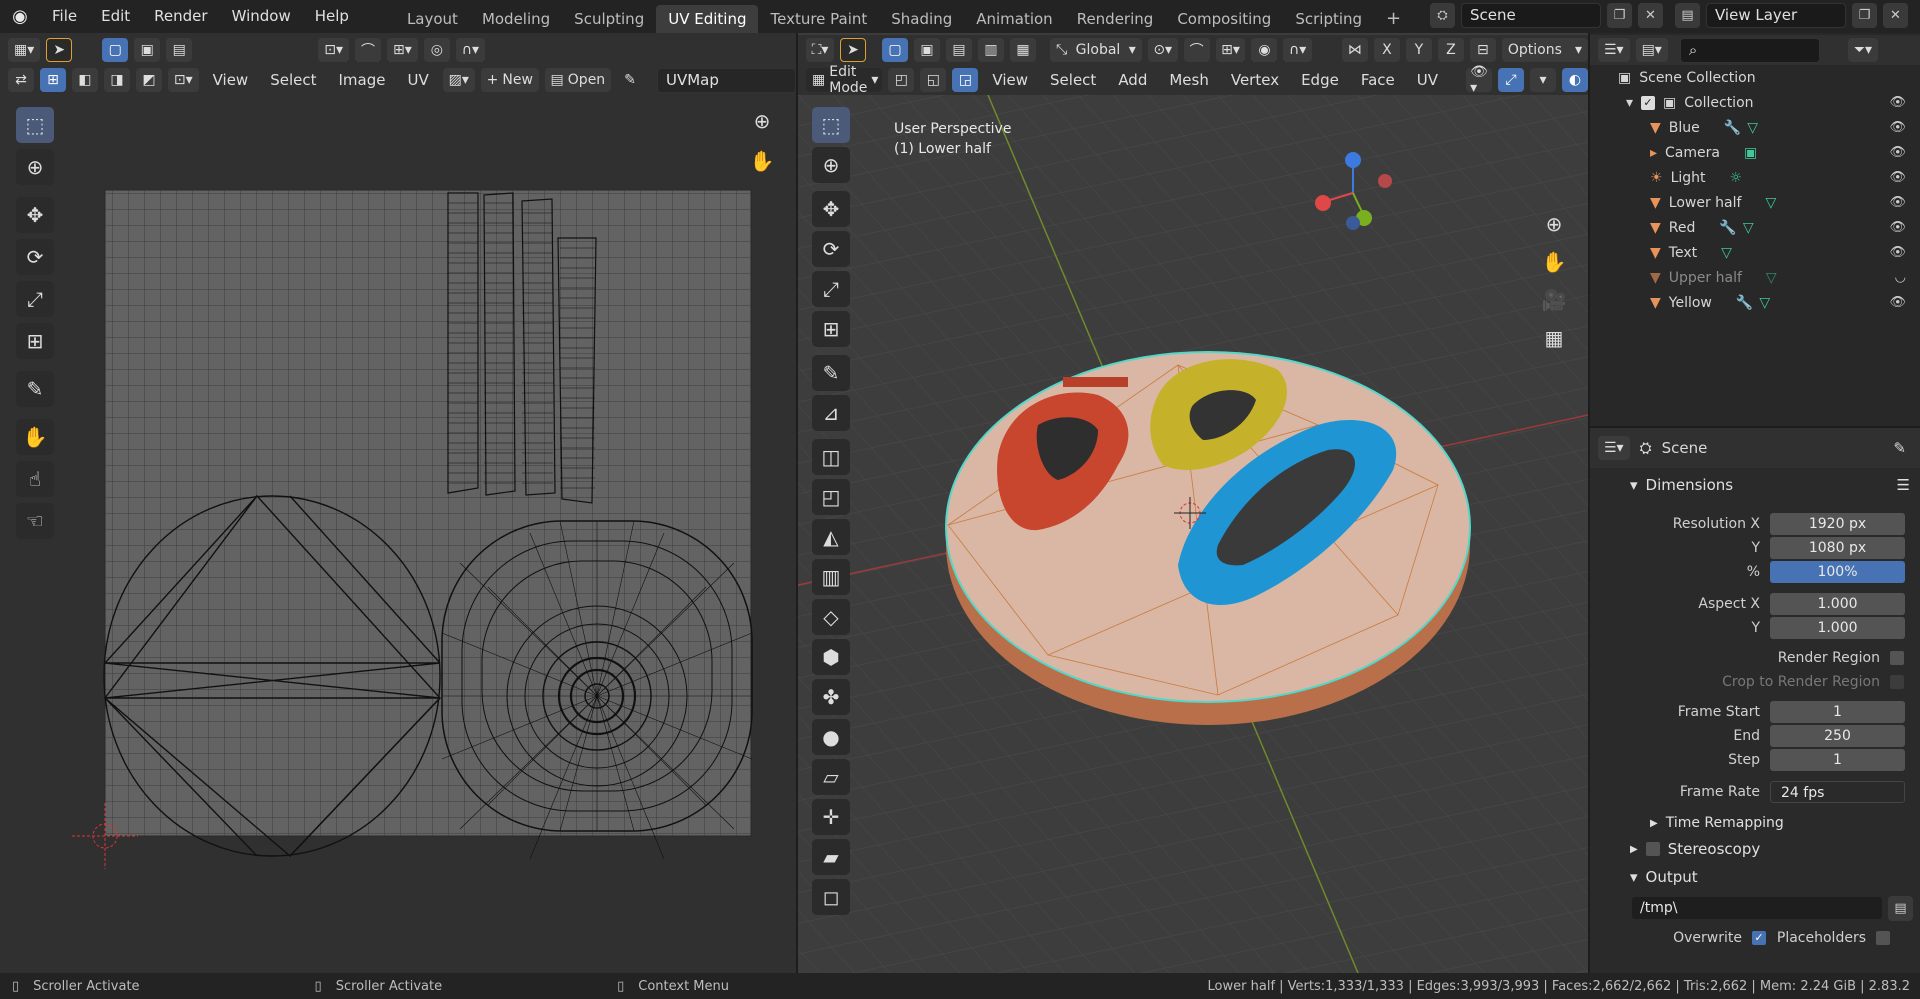 The height and width of the screenshot is (999, 1920). What do you see at coordinates (1651, 50) in the screenshot?
I see `display-mode-icon: ▤▾` at bounding box center [1651, 50].